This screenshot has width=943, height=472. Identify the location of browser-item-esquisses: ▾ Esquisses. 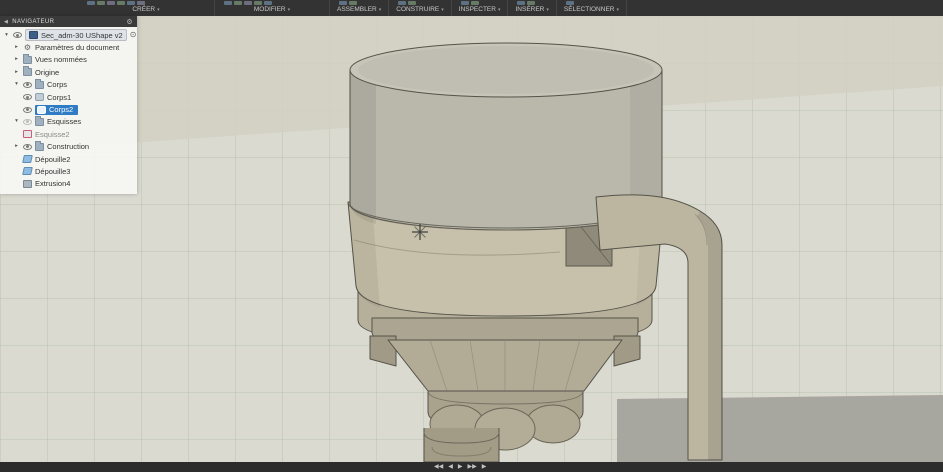
(68, 121).